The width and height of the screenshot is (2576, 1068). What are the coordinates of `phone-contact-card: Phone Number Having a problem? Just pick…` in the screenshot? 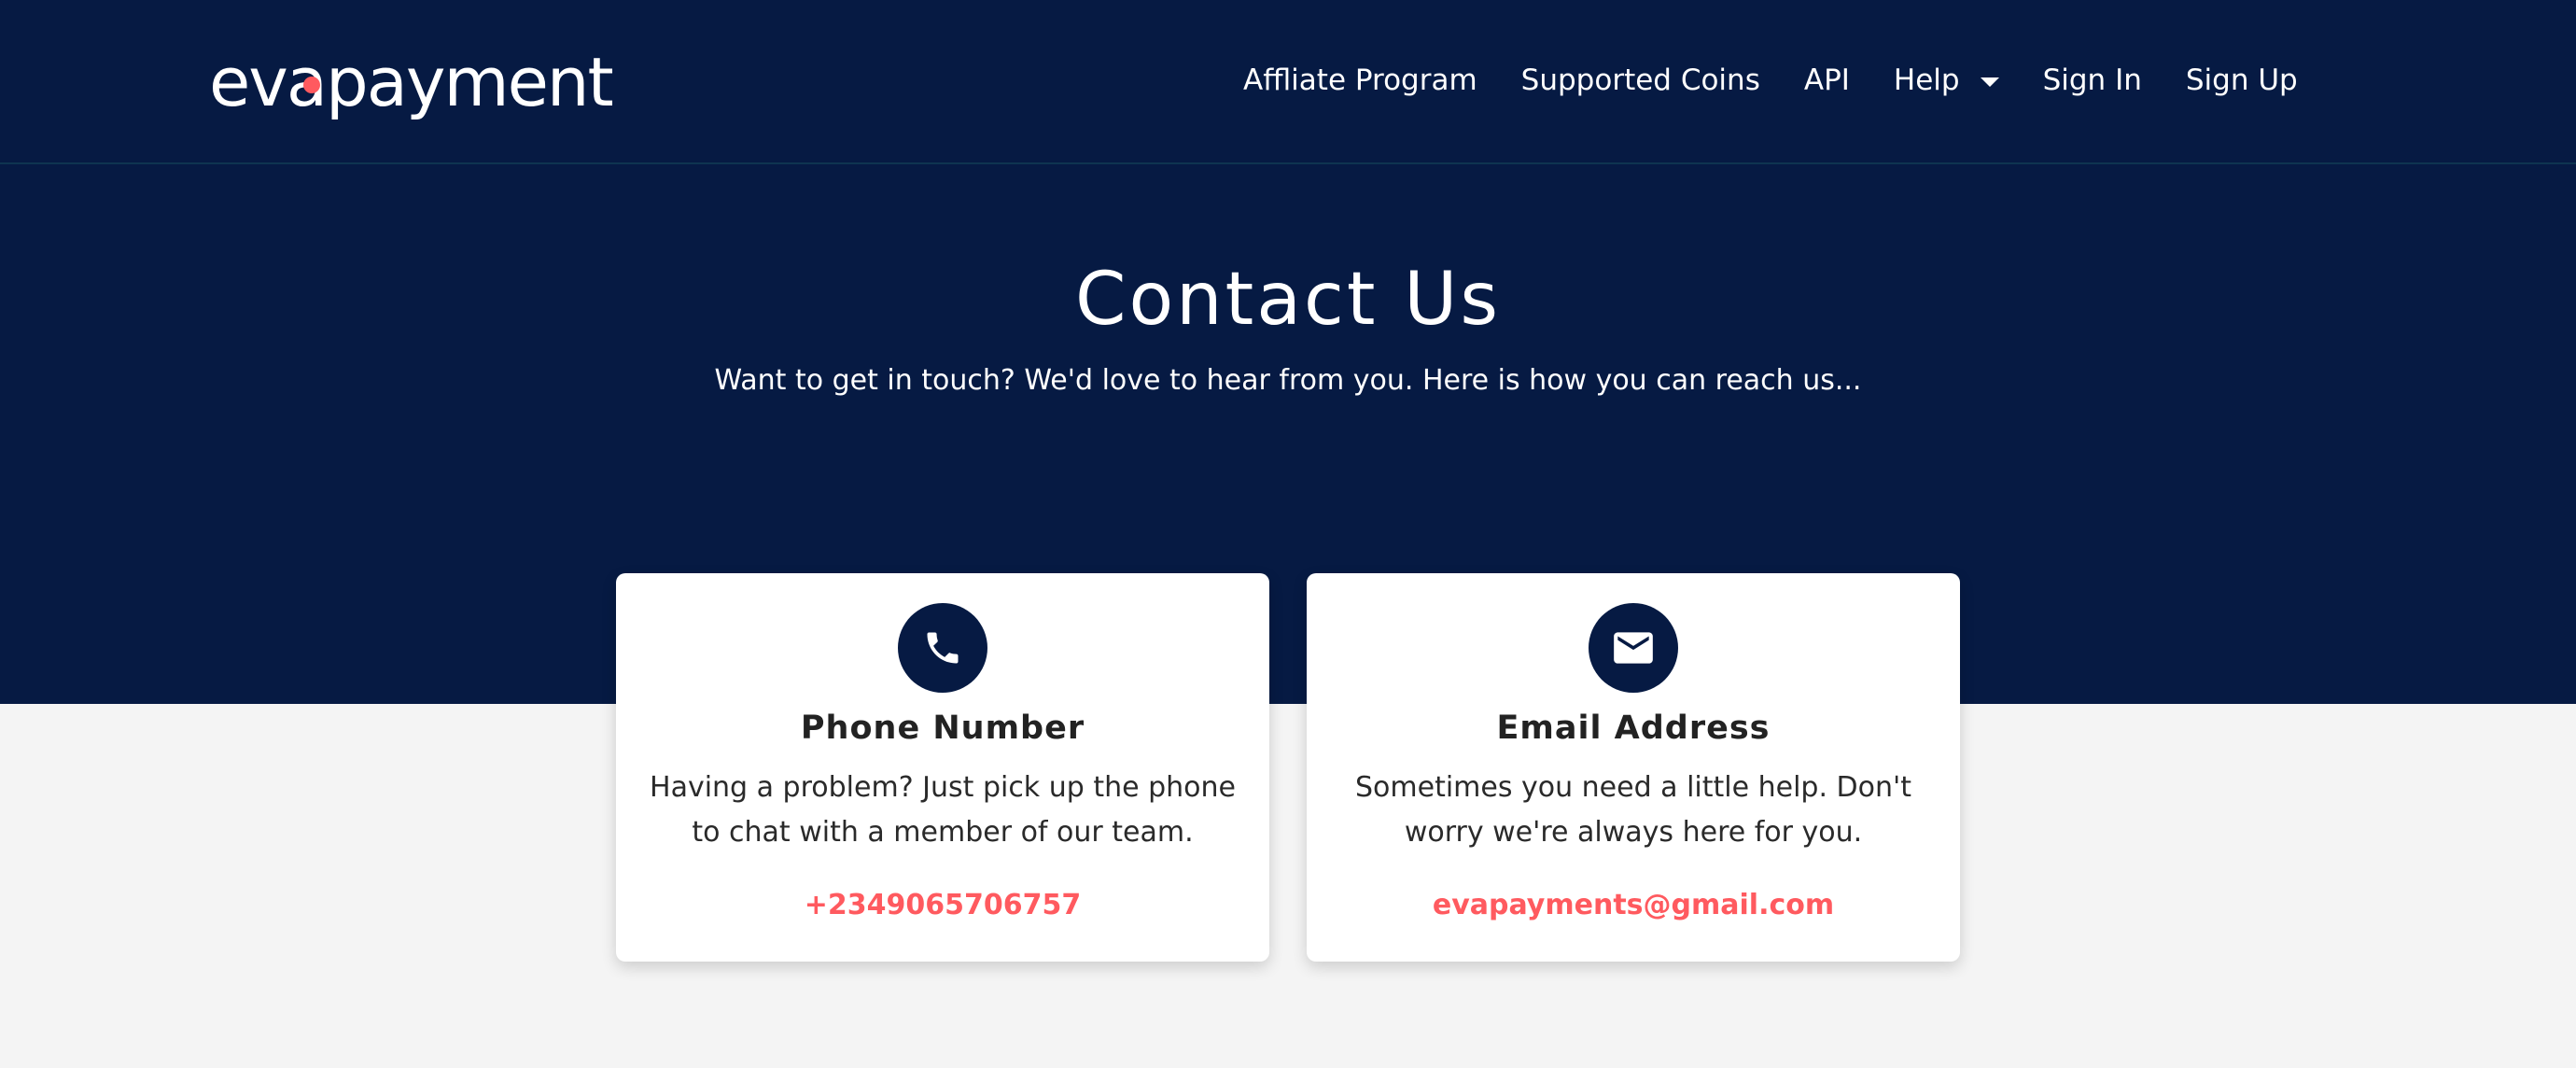 It's located at (942, 767).